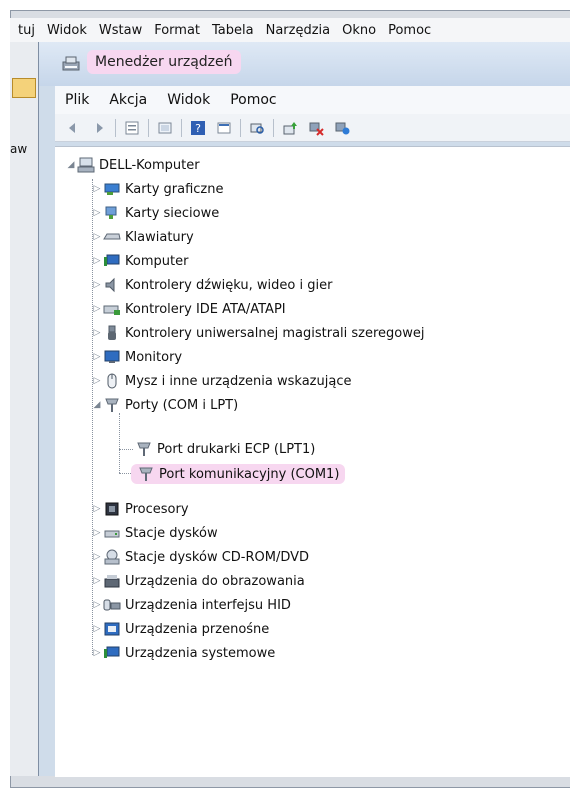 This screenshot has width=570, height=788. What do you see at coordinates (217, 557) in the screenshot?
I see `tree-item-label: Stacje dysków CD-ROM/DVD` at bounding box center [217, 557].